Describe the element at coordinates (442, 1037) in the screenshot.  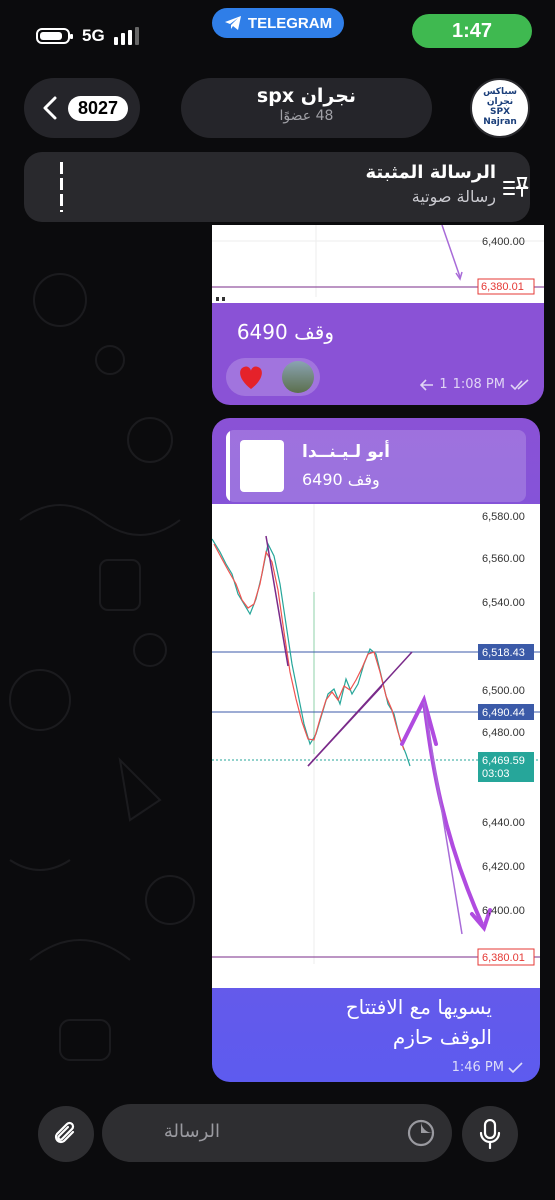
I see `message-2-line-2: الوقف حازم` at that location.